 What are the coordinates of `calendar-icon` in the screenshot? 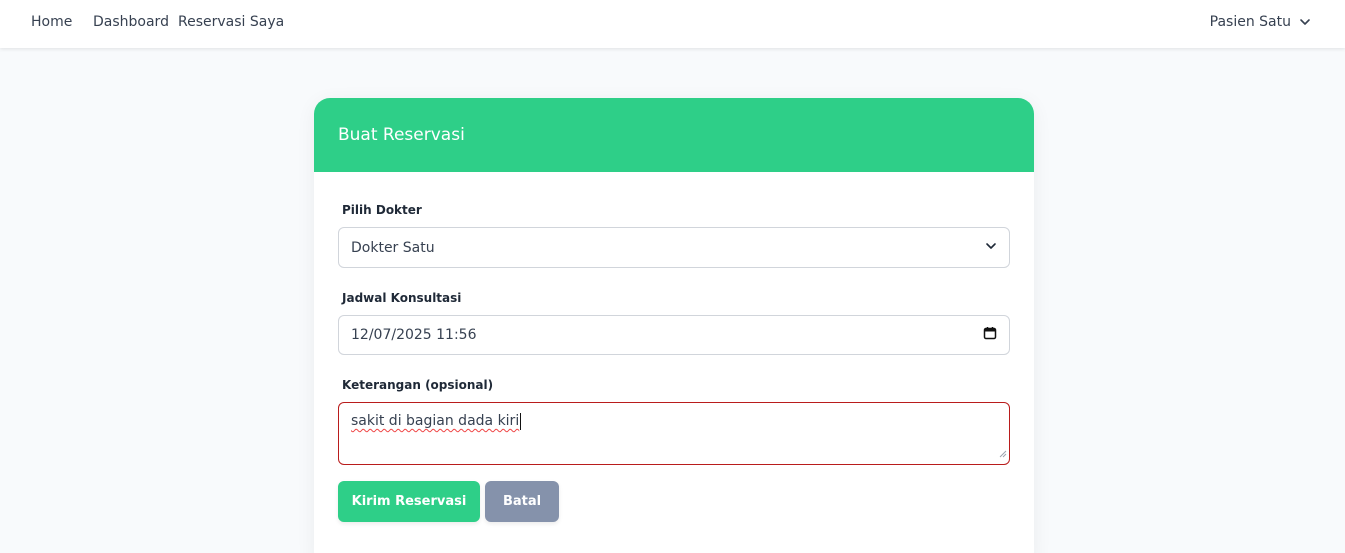 It's located at (990, 335).